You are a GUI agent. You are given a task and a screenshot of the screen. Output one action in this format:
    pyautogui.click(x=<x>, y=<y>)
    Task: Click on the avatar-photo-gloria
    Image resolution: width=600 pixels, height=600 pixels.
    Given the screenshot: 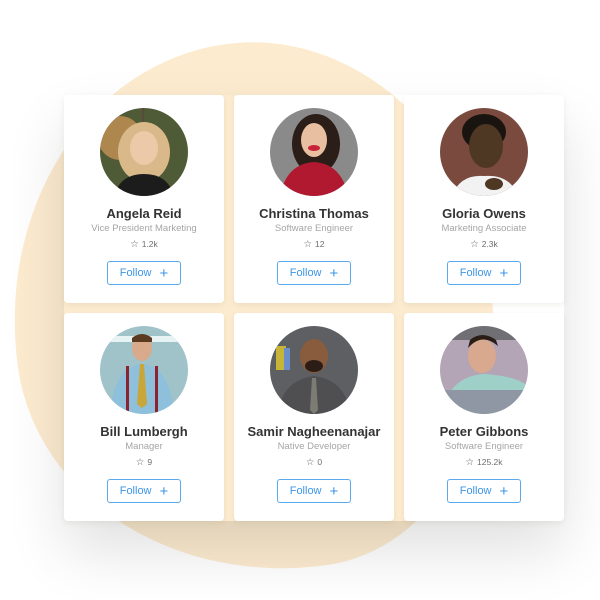 What is the action you would take?
    pyautogui.click(x=484, y=152)
    